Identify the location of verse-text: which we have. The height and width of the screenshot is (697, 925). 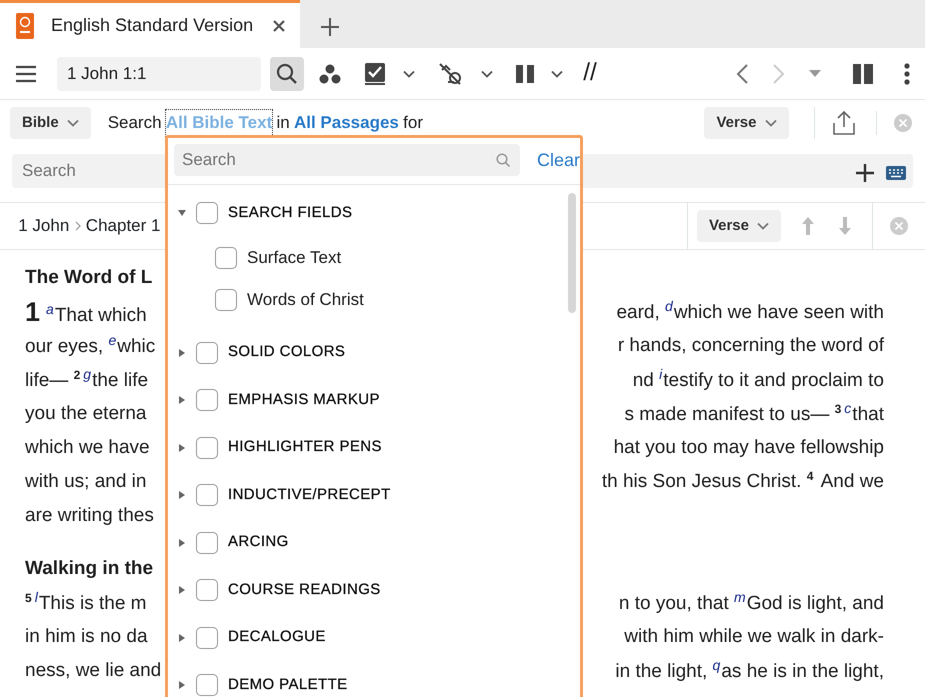
(87, 448).